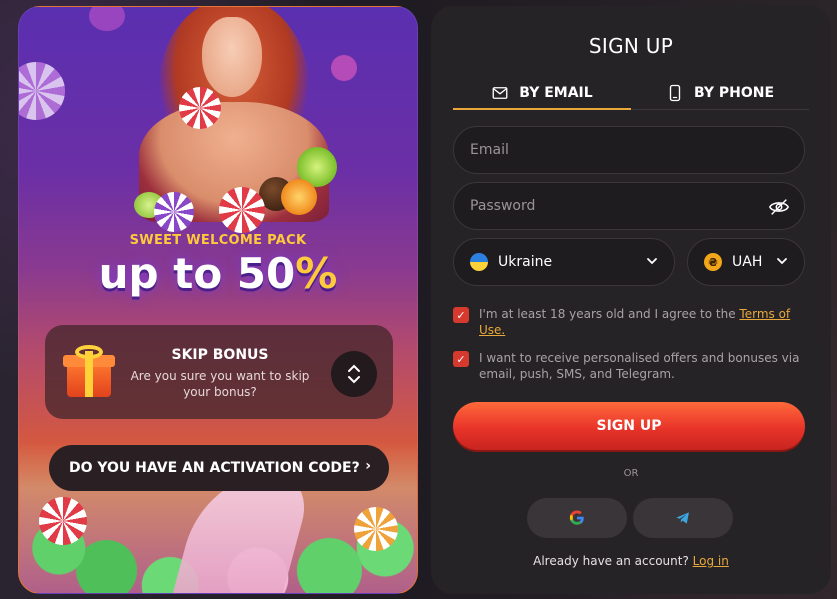 Image resolution: width=837 pixels, height=599 pixels. What do you see at coordinates (461, 359) in the screenshot?
I see `marketing-checkbox: ✓` at bounding box center [461, 359].